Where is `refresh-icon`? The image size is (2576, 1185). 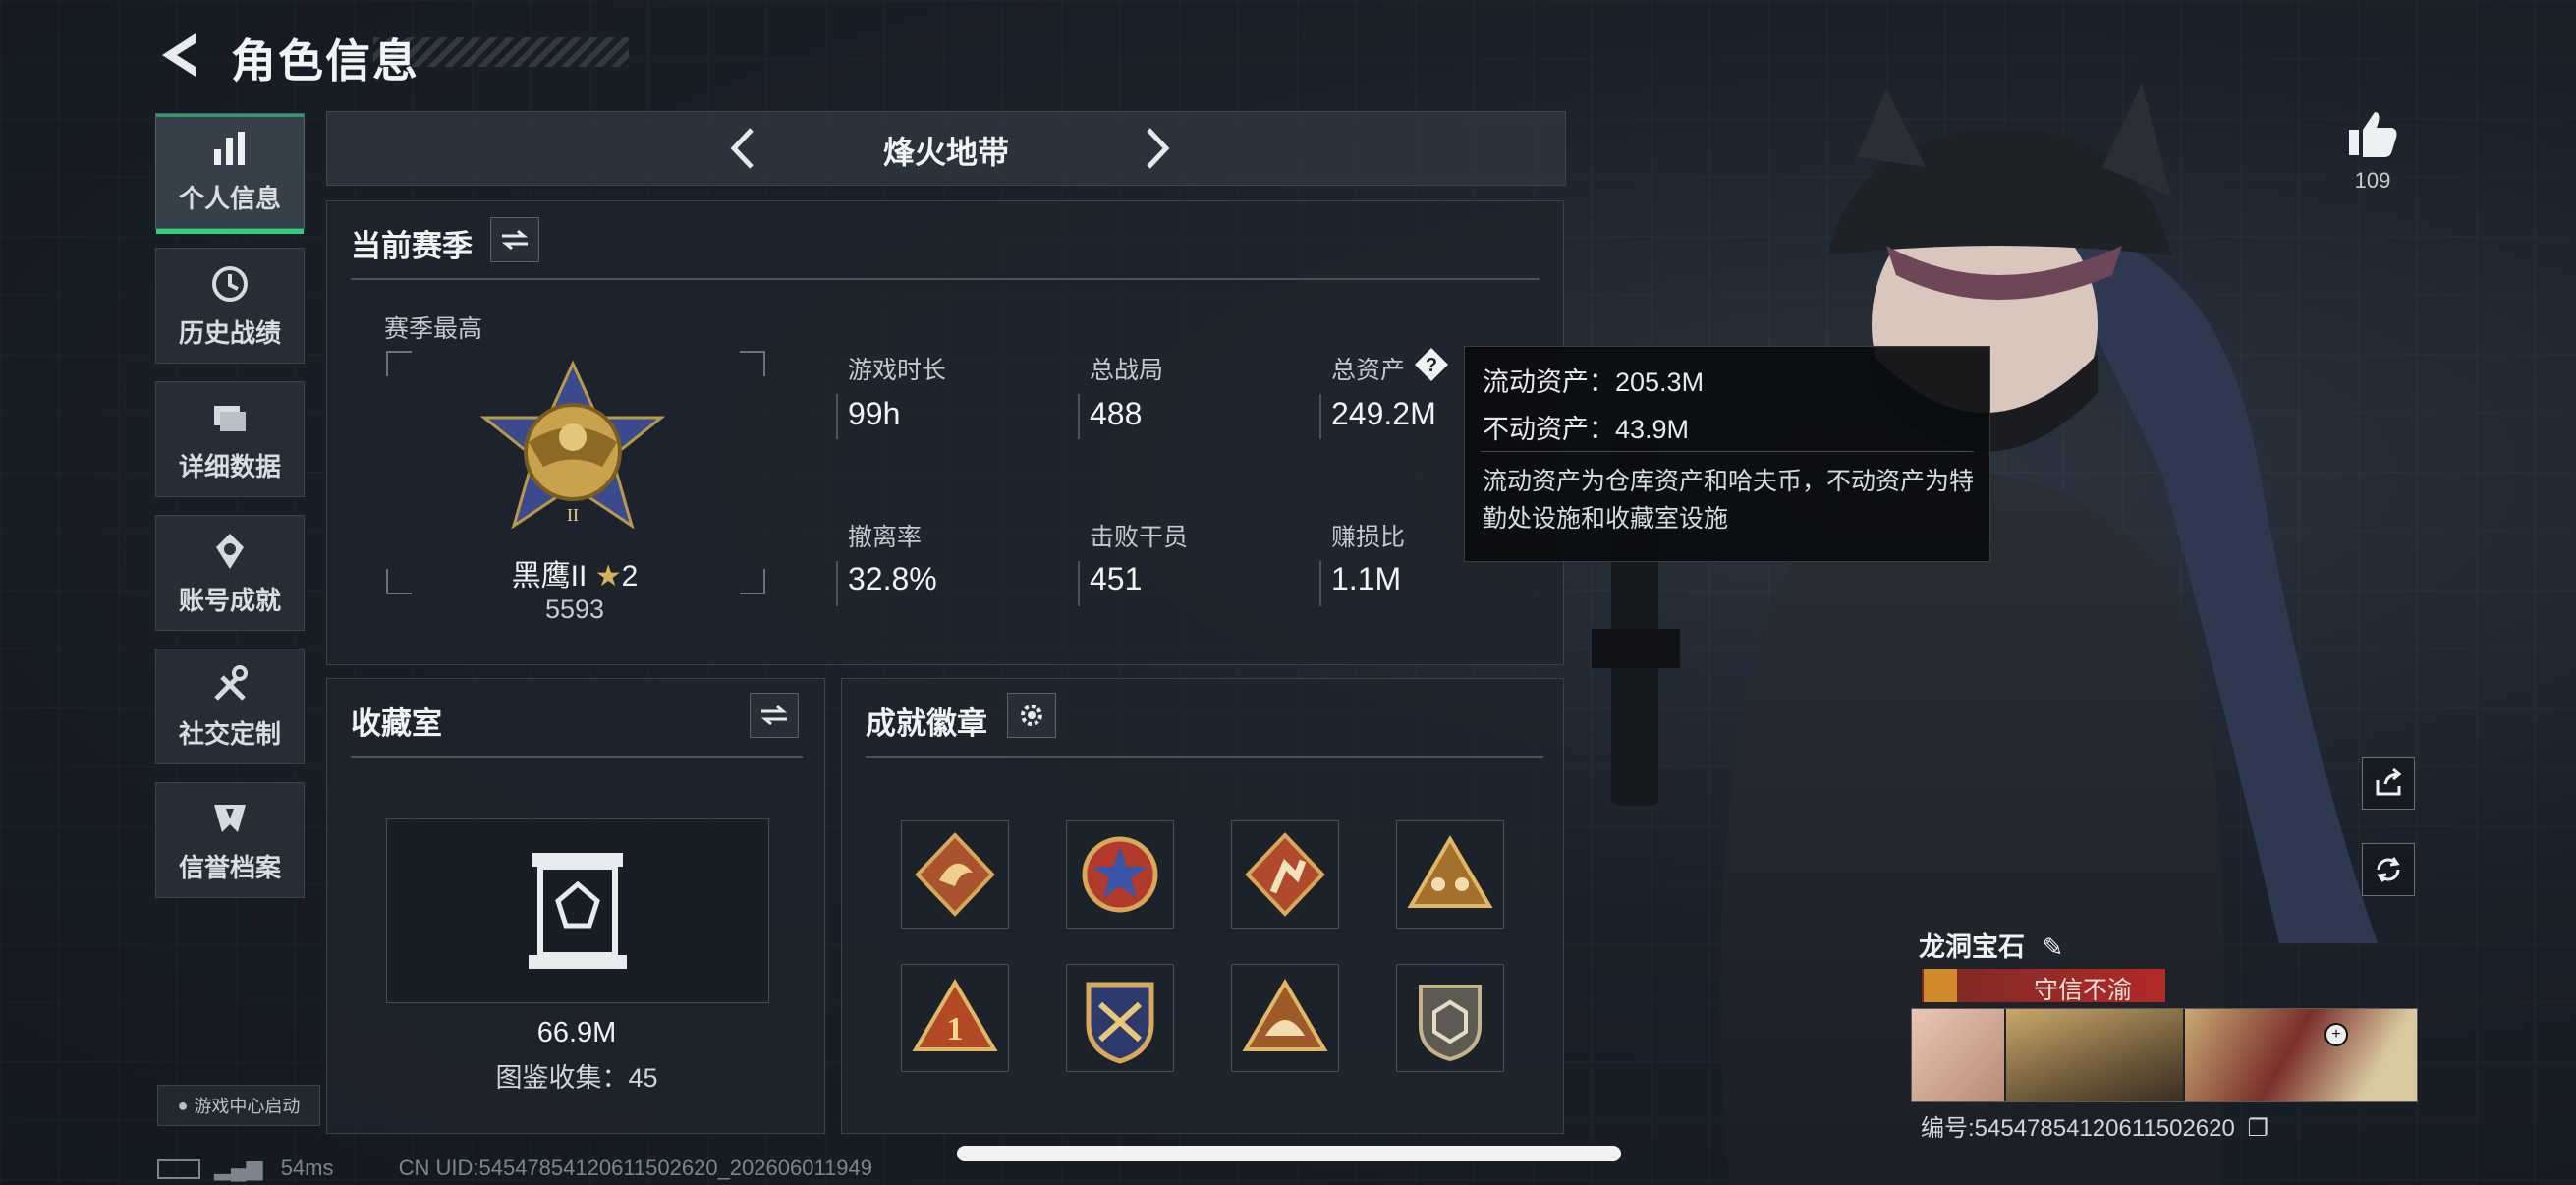
refresh-icon is located at coordinates (2388, 870).